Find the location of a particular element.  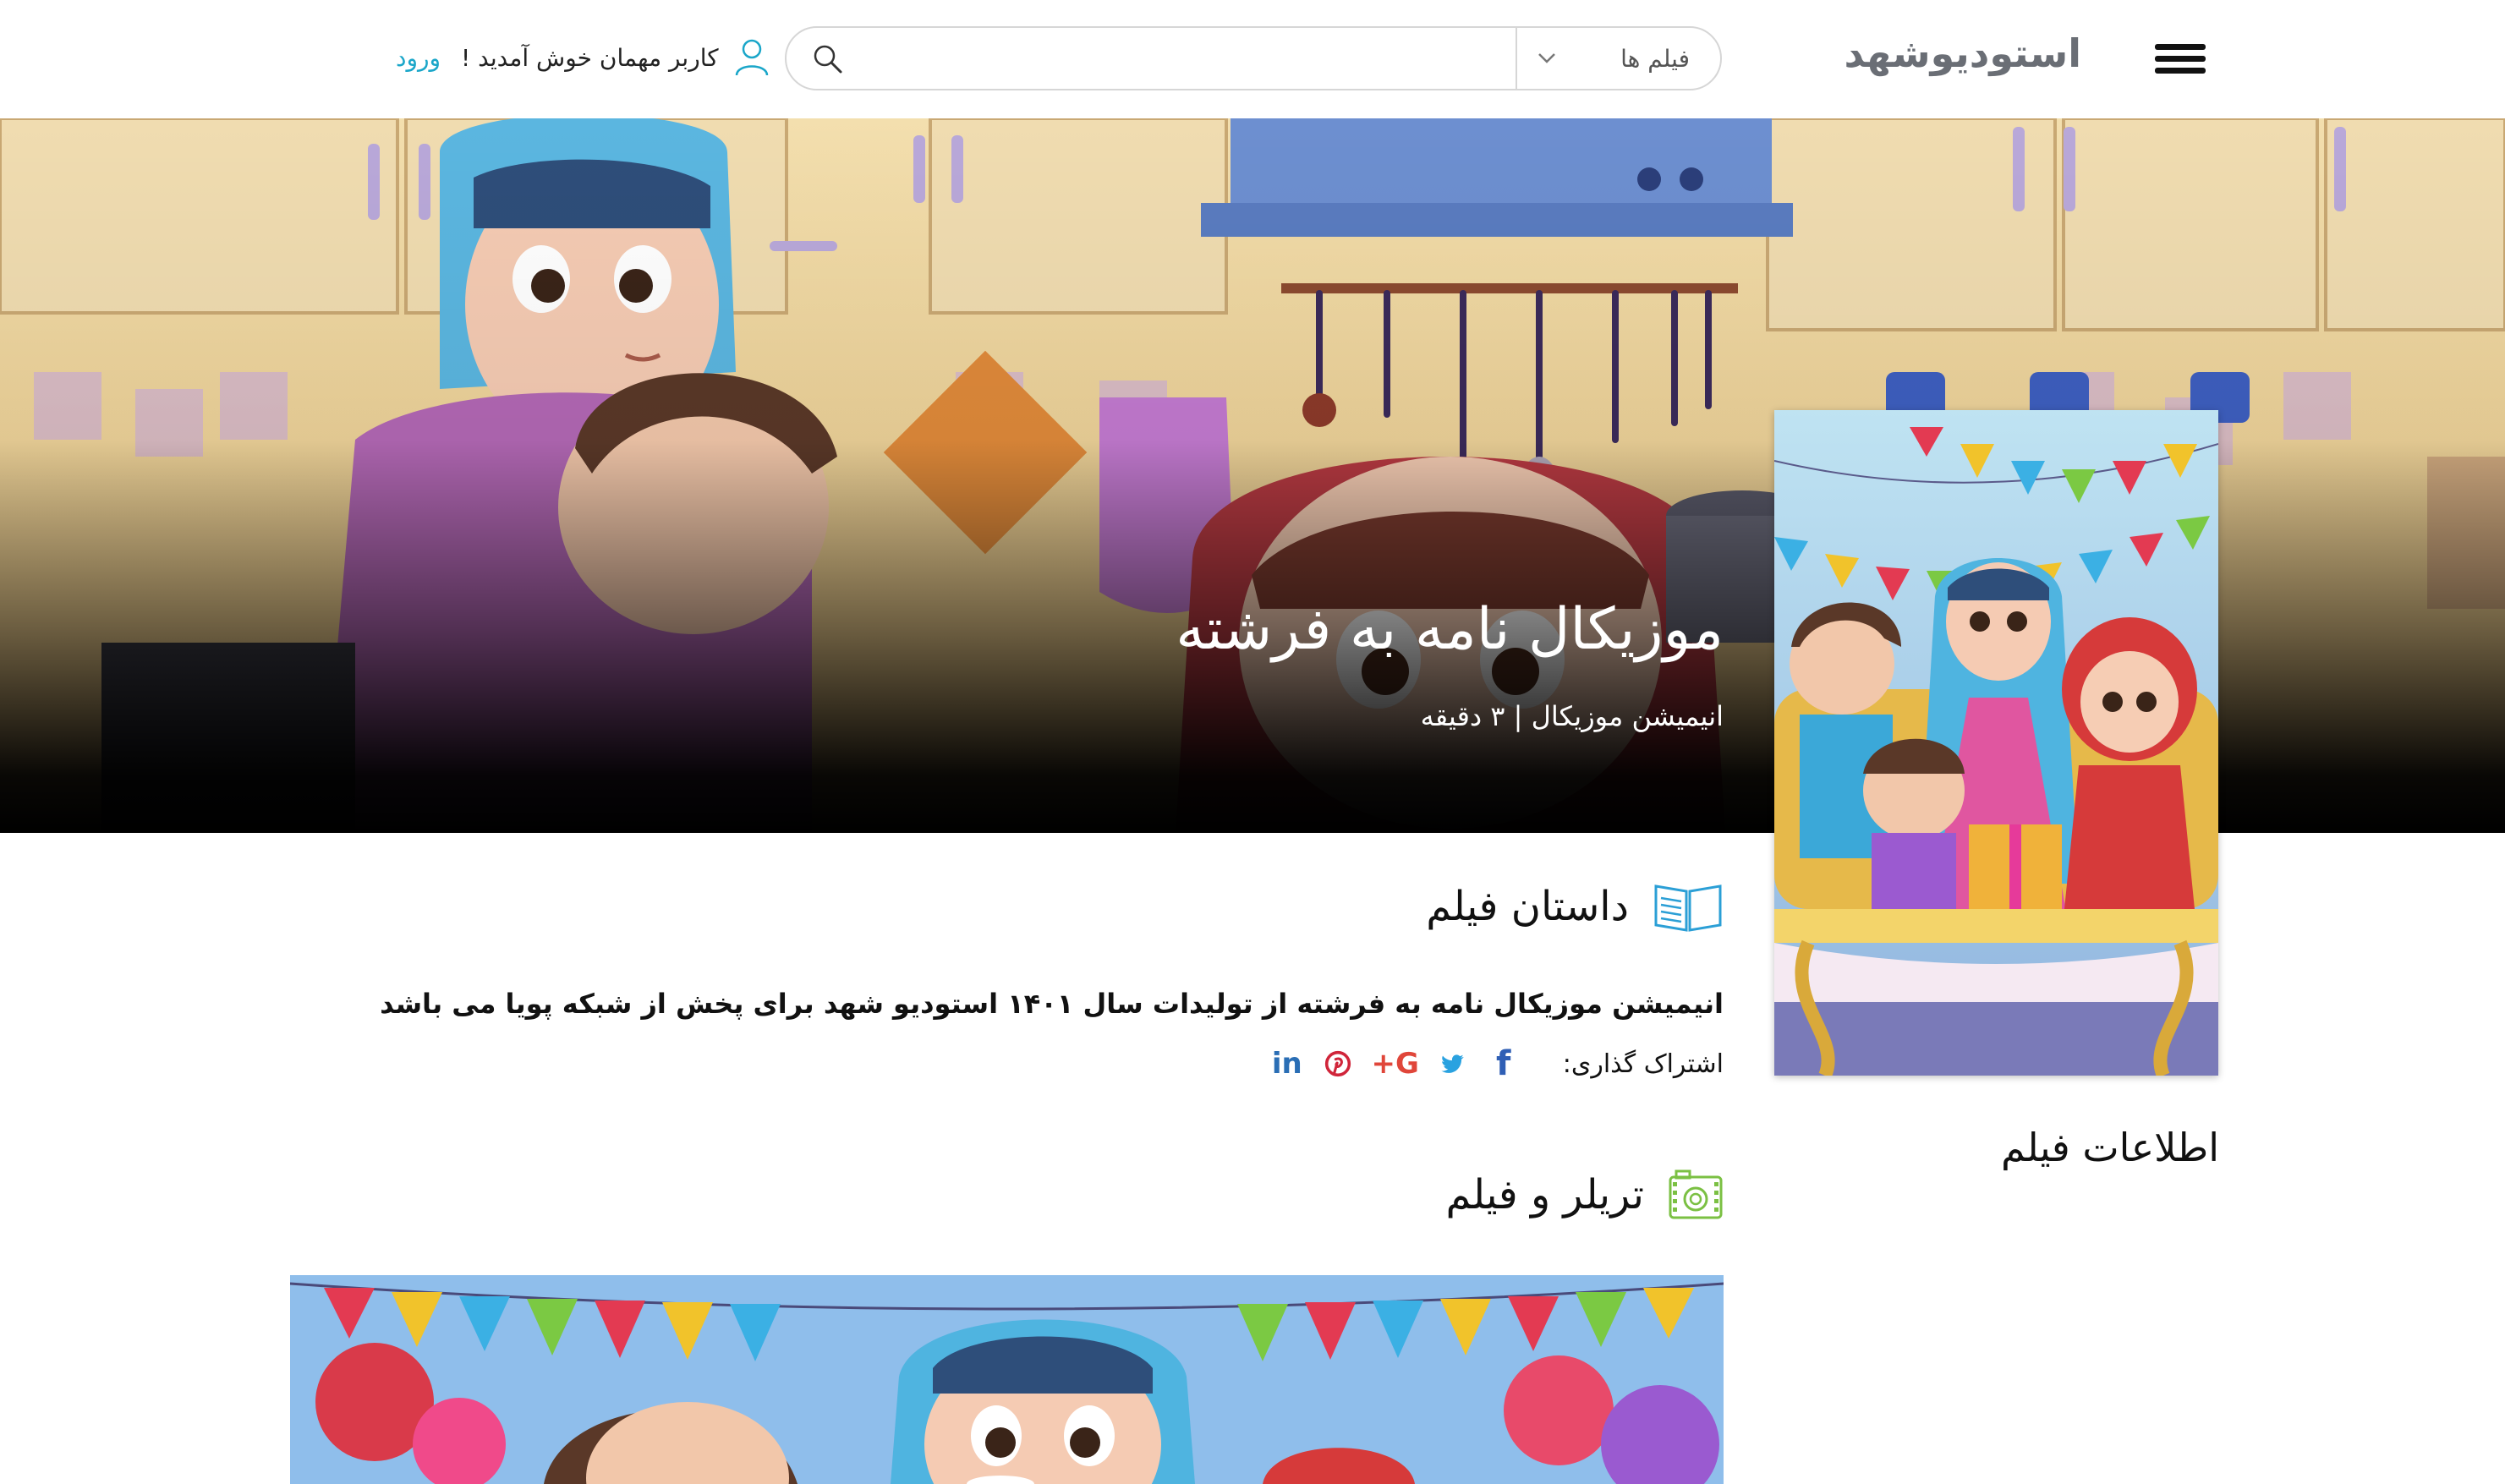

story-section-header: داستان فیلم is located at coordinates (1575, 907).